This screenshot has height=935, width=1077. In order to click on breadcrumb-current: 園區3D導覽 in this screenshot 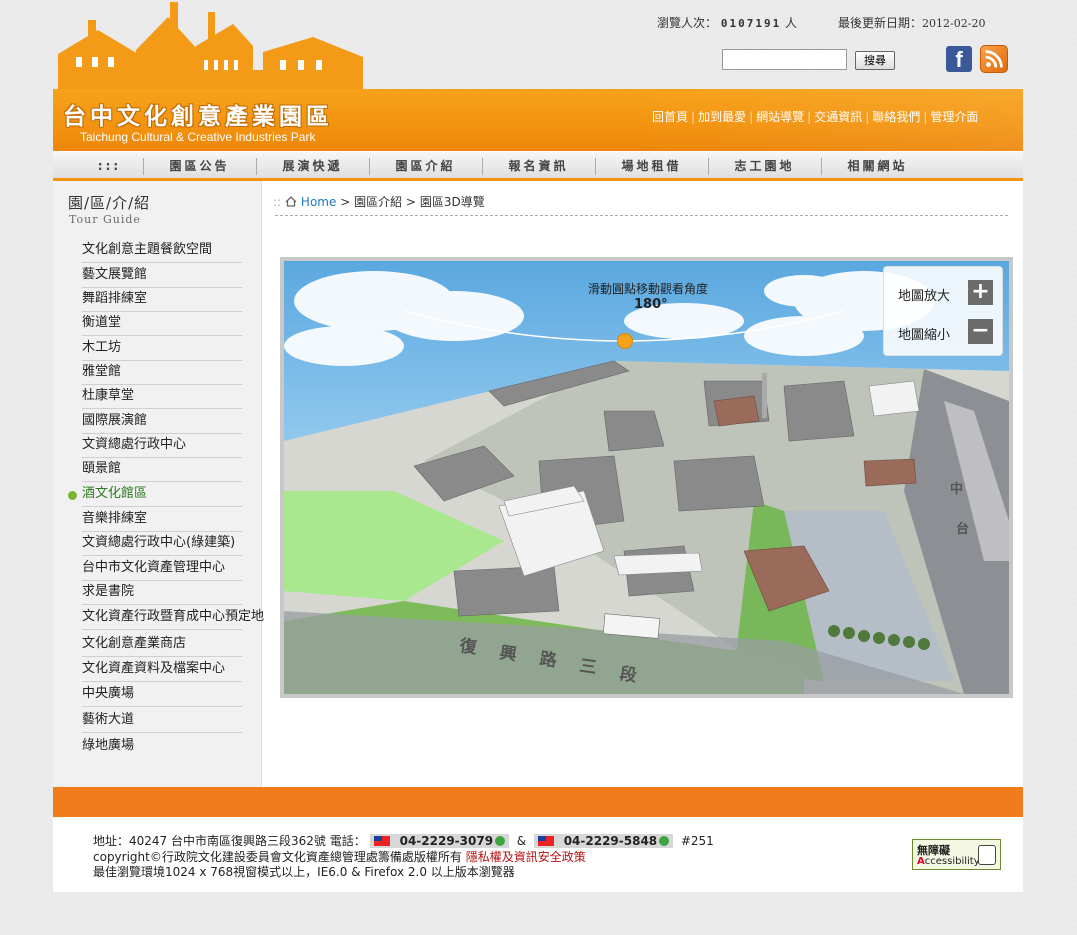, I will do `click(452, 202)`.